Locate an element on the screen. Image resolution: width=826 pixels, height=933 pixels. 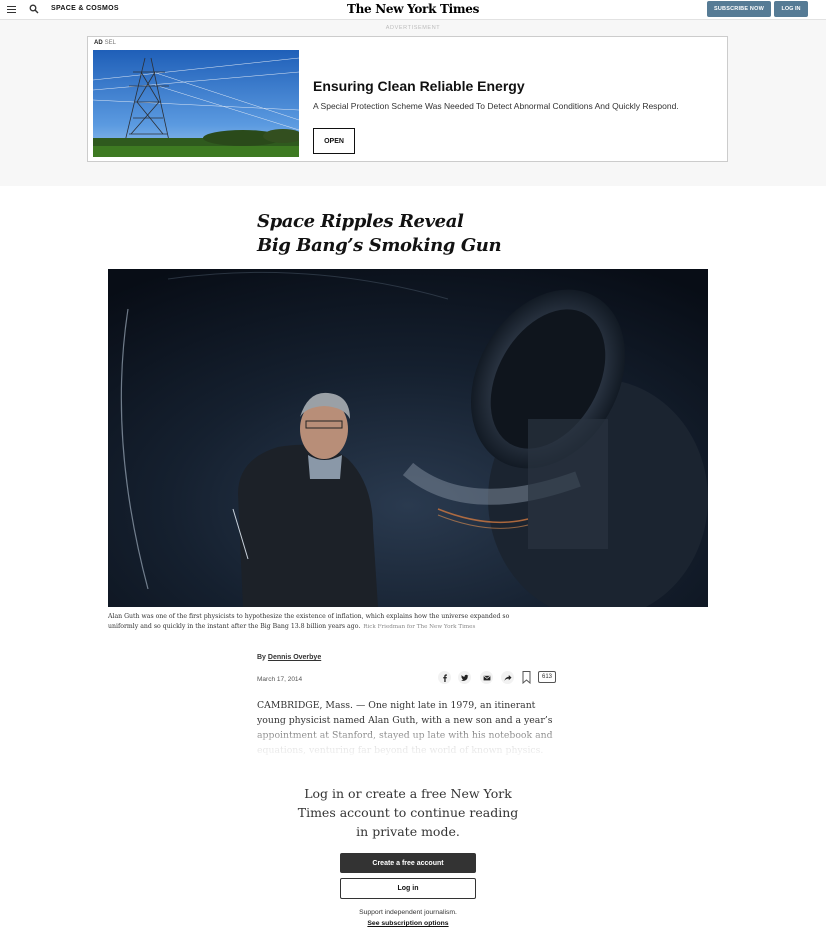
advertisement-label: ADVERTISEMENT is located at coordinates (413, 28).